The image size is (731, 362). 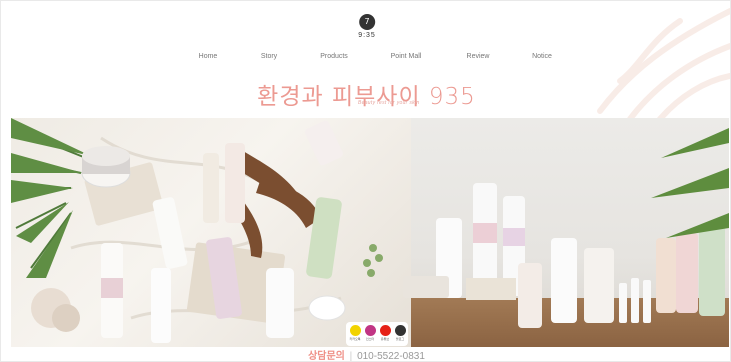 I want to click on contact-line: 상담문의 | 010-5522-0831, so click(x=365, y=354).